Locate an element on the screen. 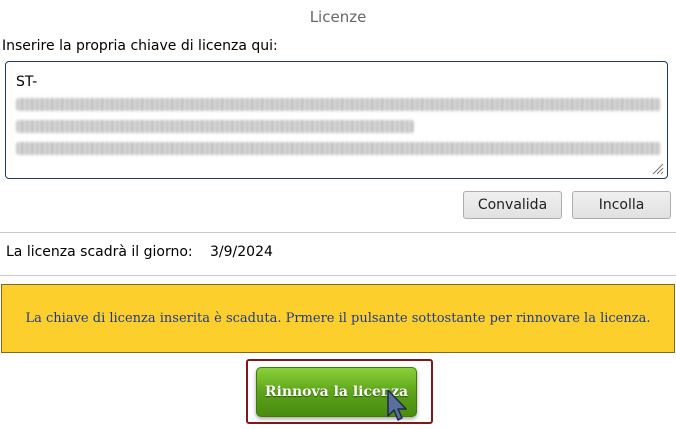 This screenshot has width=676, height=429. expiry-label: La licenza scadrà il giorno: is located at coordinates (99, 252).